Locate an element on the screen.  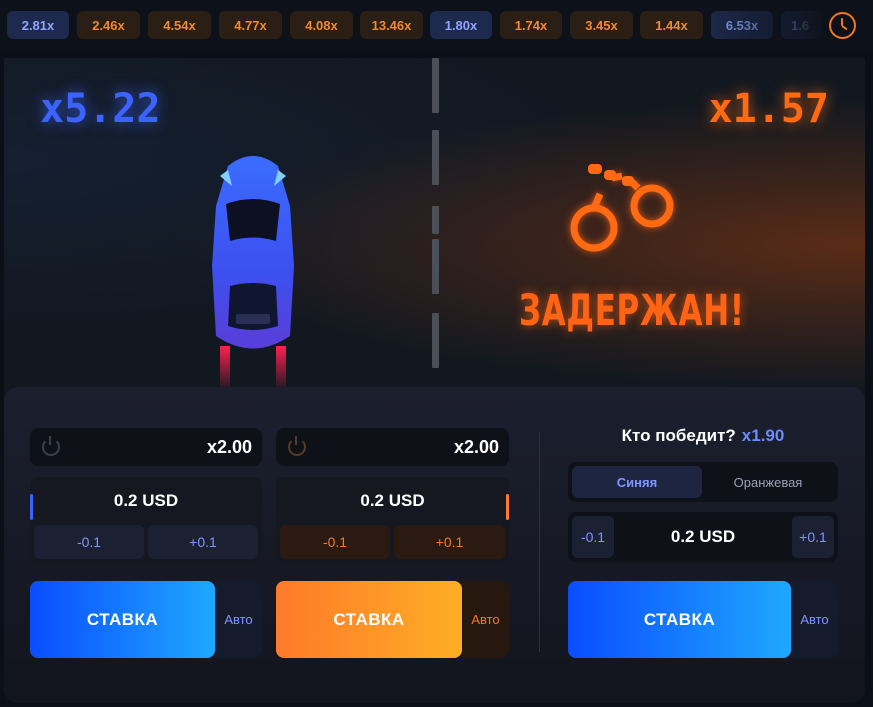
history-chip: 3.45x is located at coordinates (601, 25).